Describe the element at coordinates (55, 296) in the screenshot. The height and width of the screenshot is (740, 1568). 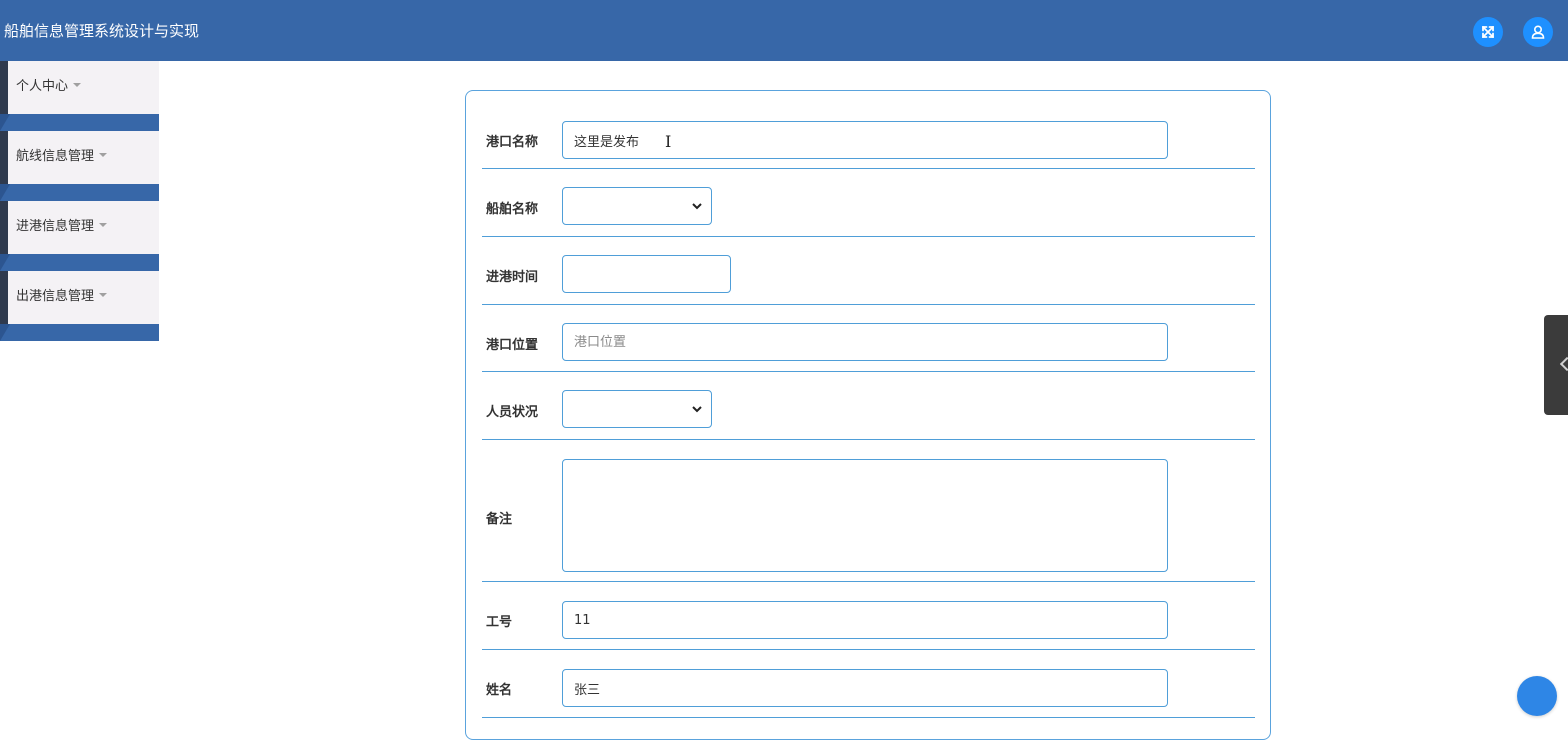
I see `sidebar-item-label: 出港信息管理` at that location.